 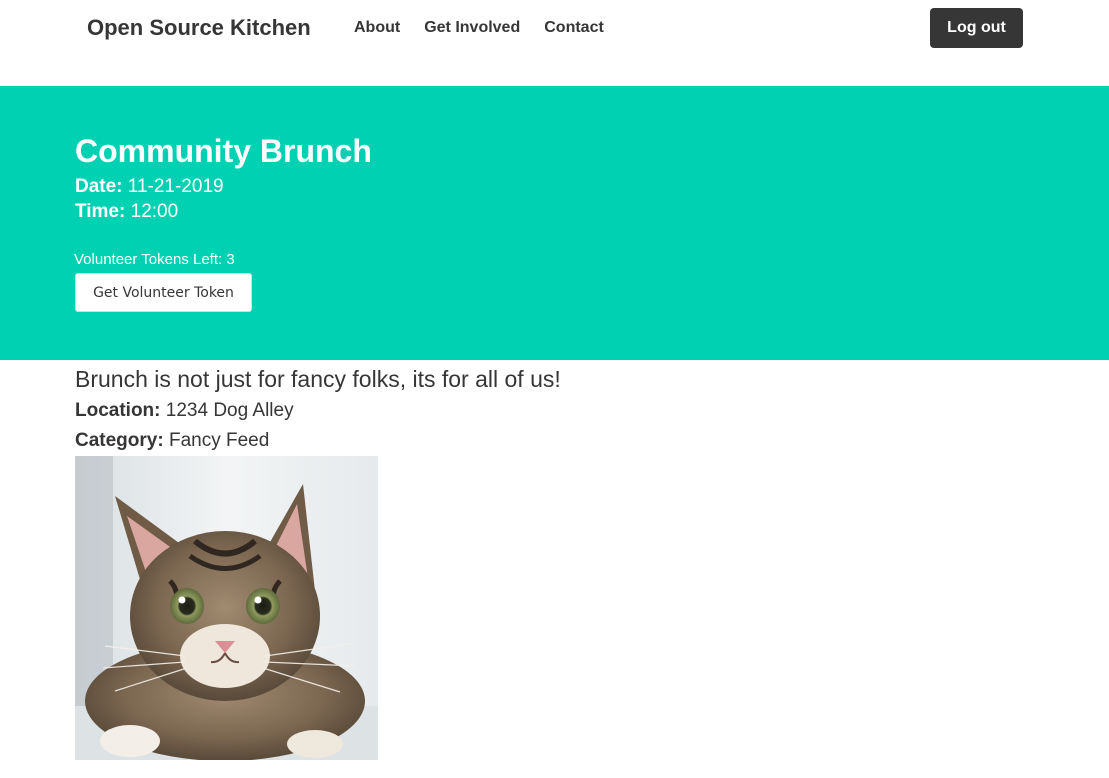 I want to click on event-time-value: 12:00, so click(x=154, y=211).